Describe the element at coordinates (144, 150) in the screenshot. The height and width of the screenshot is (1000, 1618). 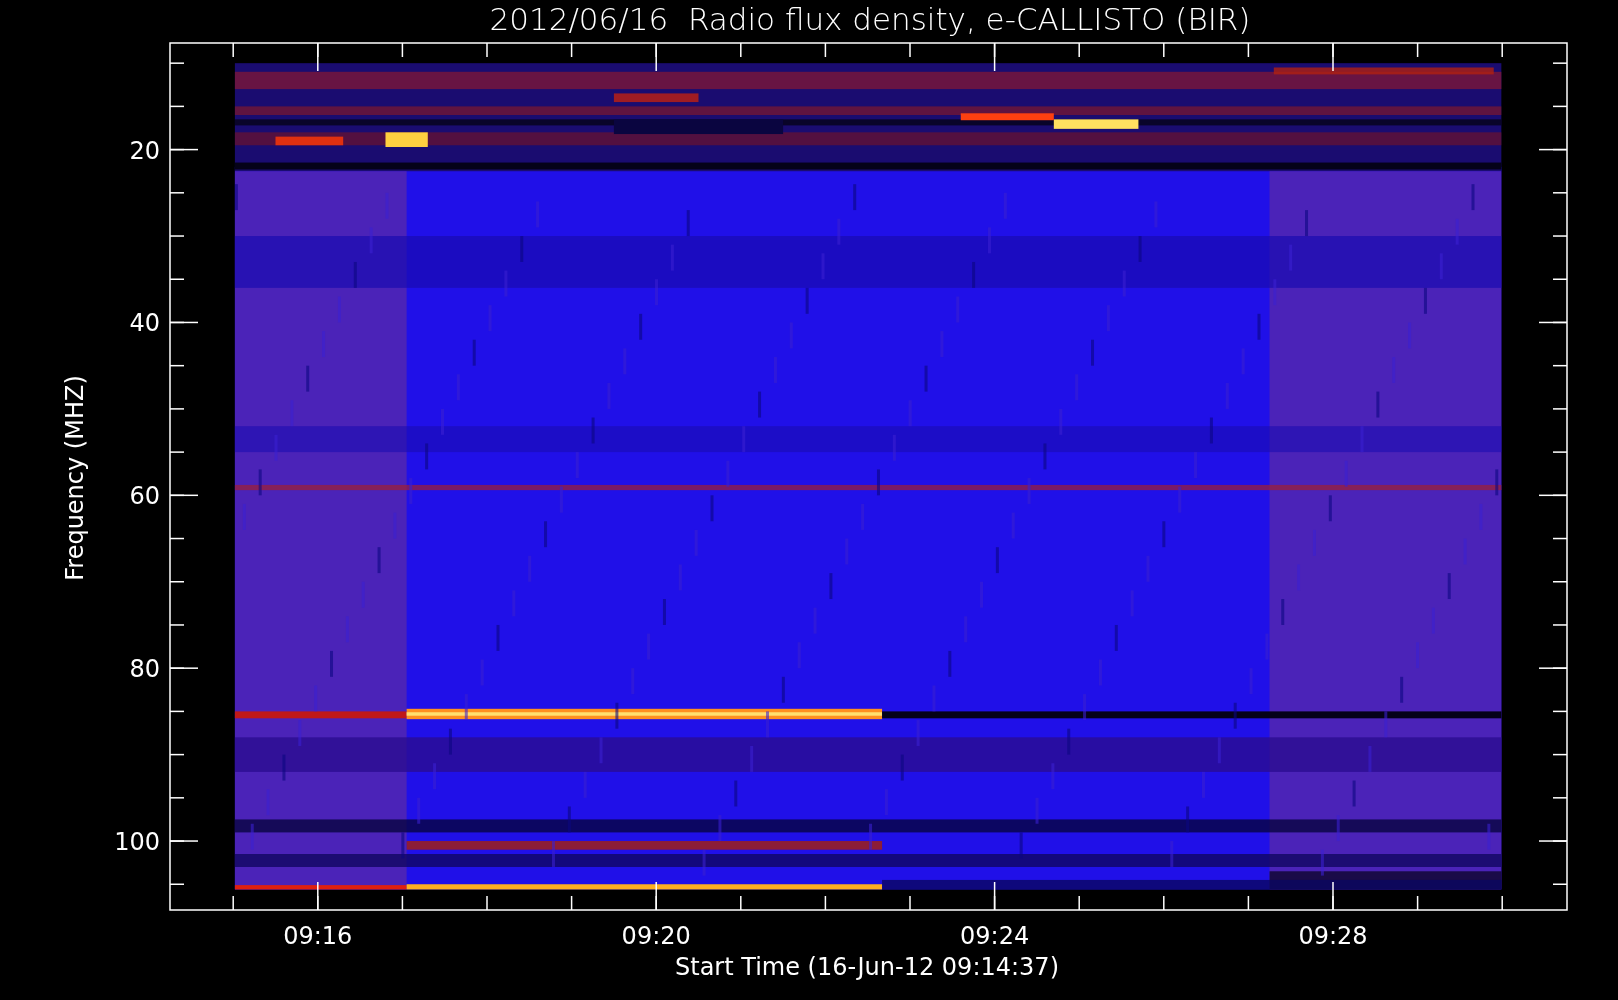
I see `y-tick-label: 20` at that location.